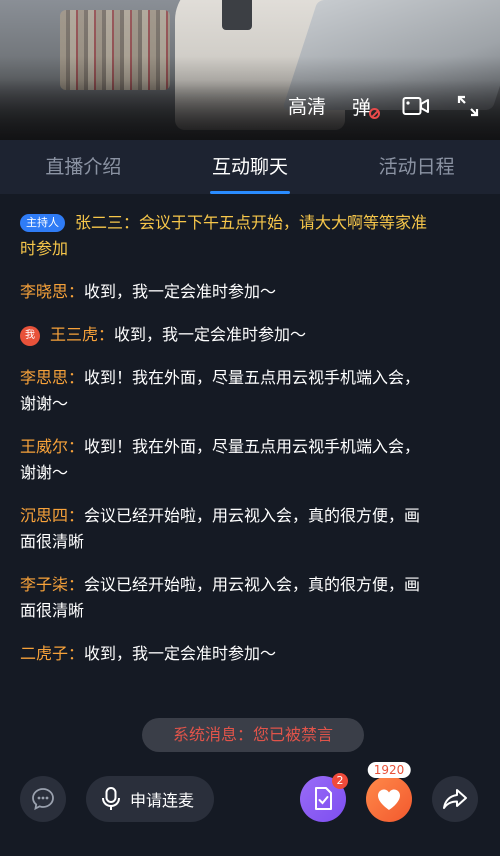 The height and width of the screenshot is (856, 500). I want to click on message-sender: 二虎子：, so click(52, 653).